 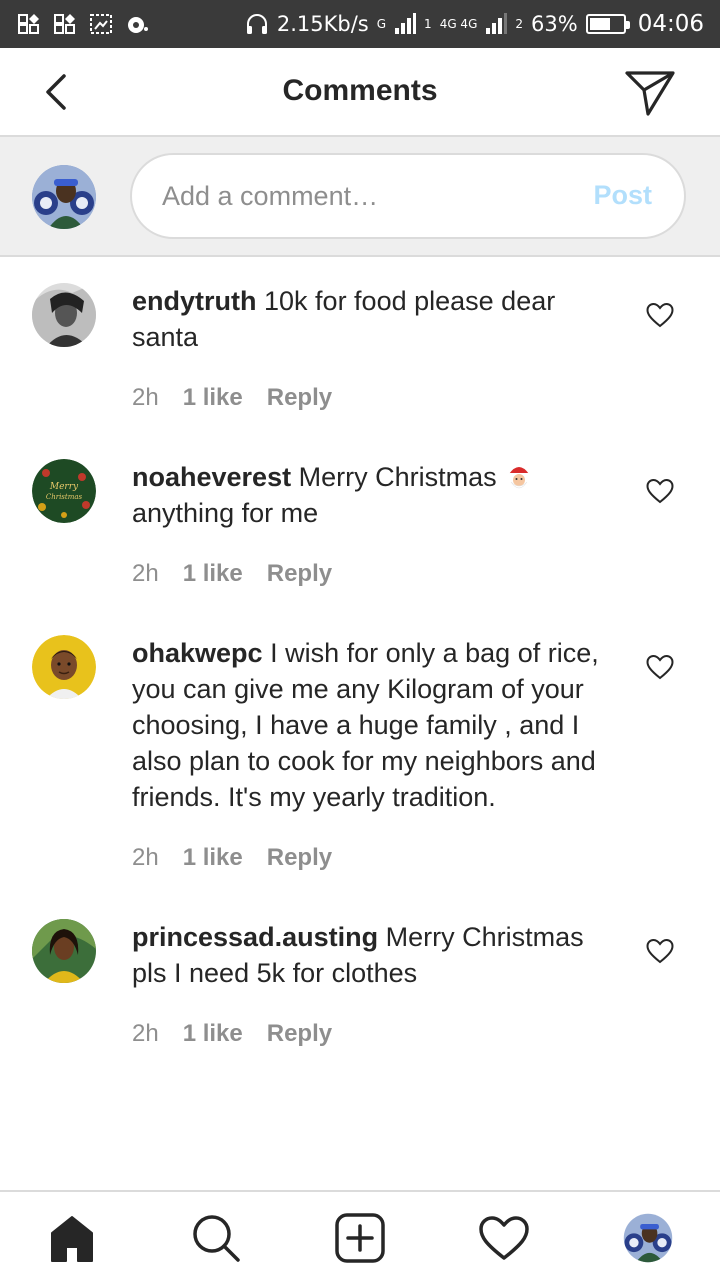 I want to click on nav-profile, so click(x=648, y=1238).